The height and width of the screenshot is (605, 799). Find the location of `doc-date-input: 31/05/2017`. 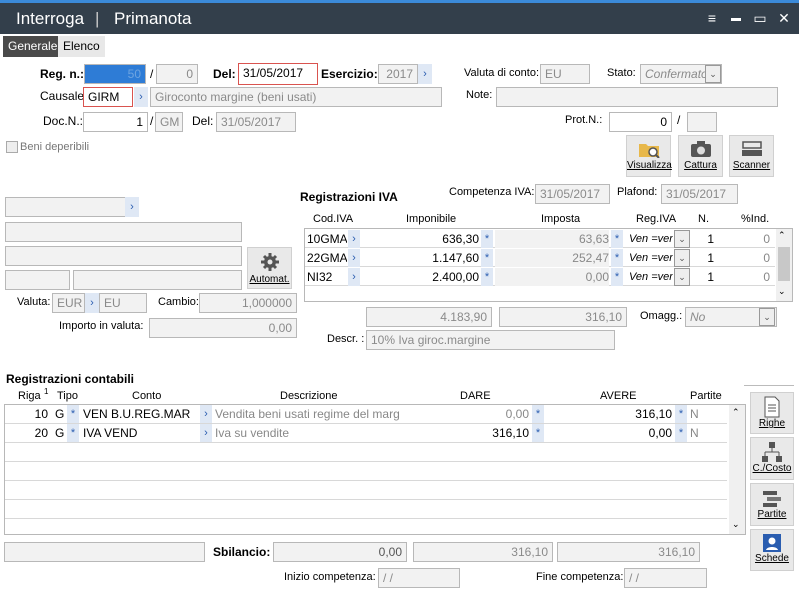

doc-date-input: 31/05/2017 is located at coordinates (256, 122).